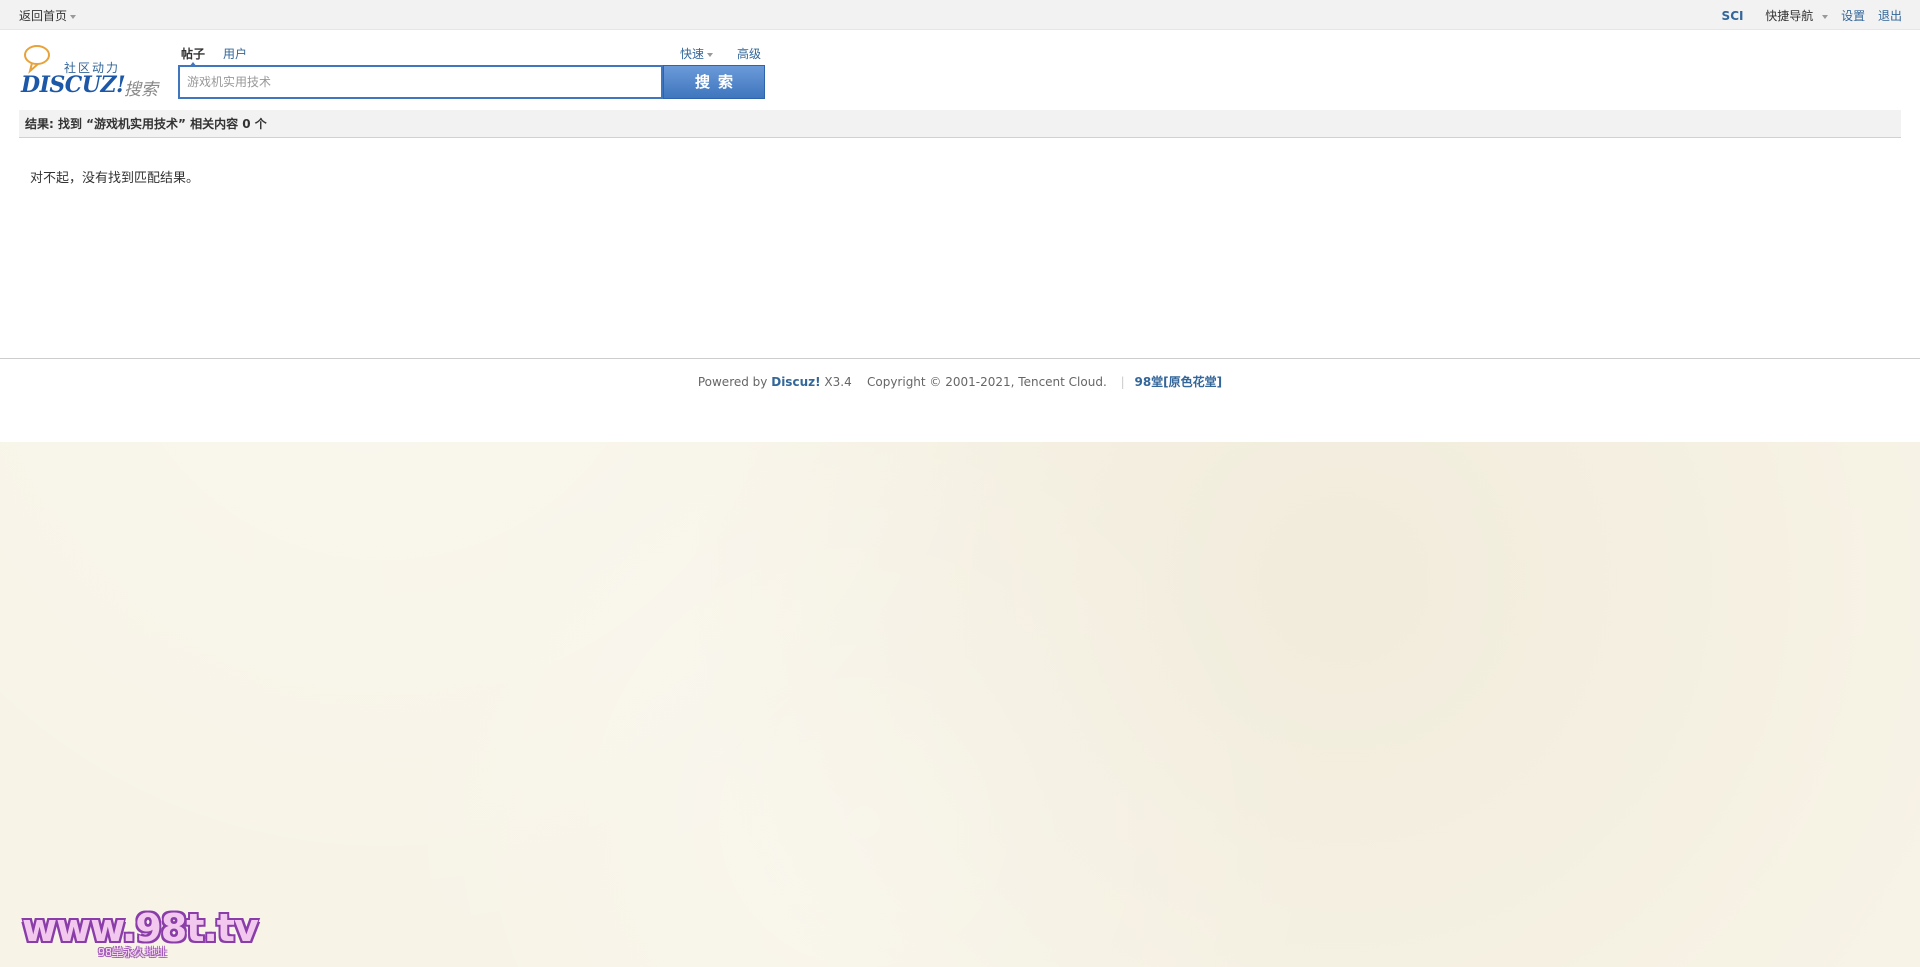 This screenshot has height=967, width=1920. Describe the element at coordinates (960, 124) in the screenshot. I see `result-summary-bar: 结果: 找到 “游戏机实用技术” 相关内容 0 个` at that location.